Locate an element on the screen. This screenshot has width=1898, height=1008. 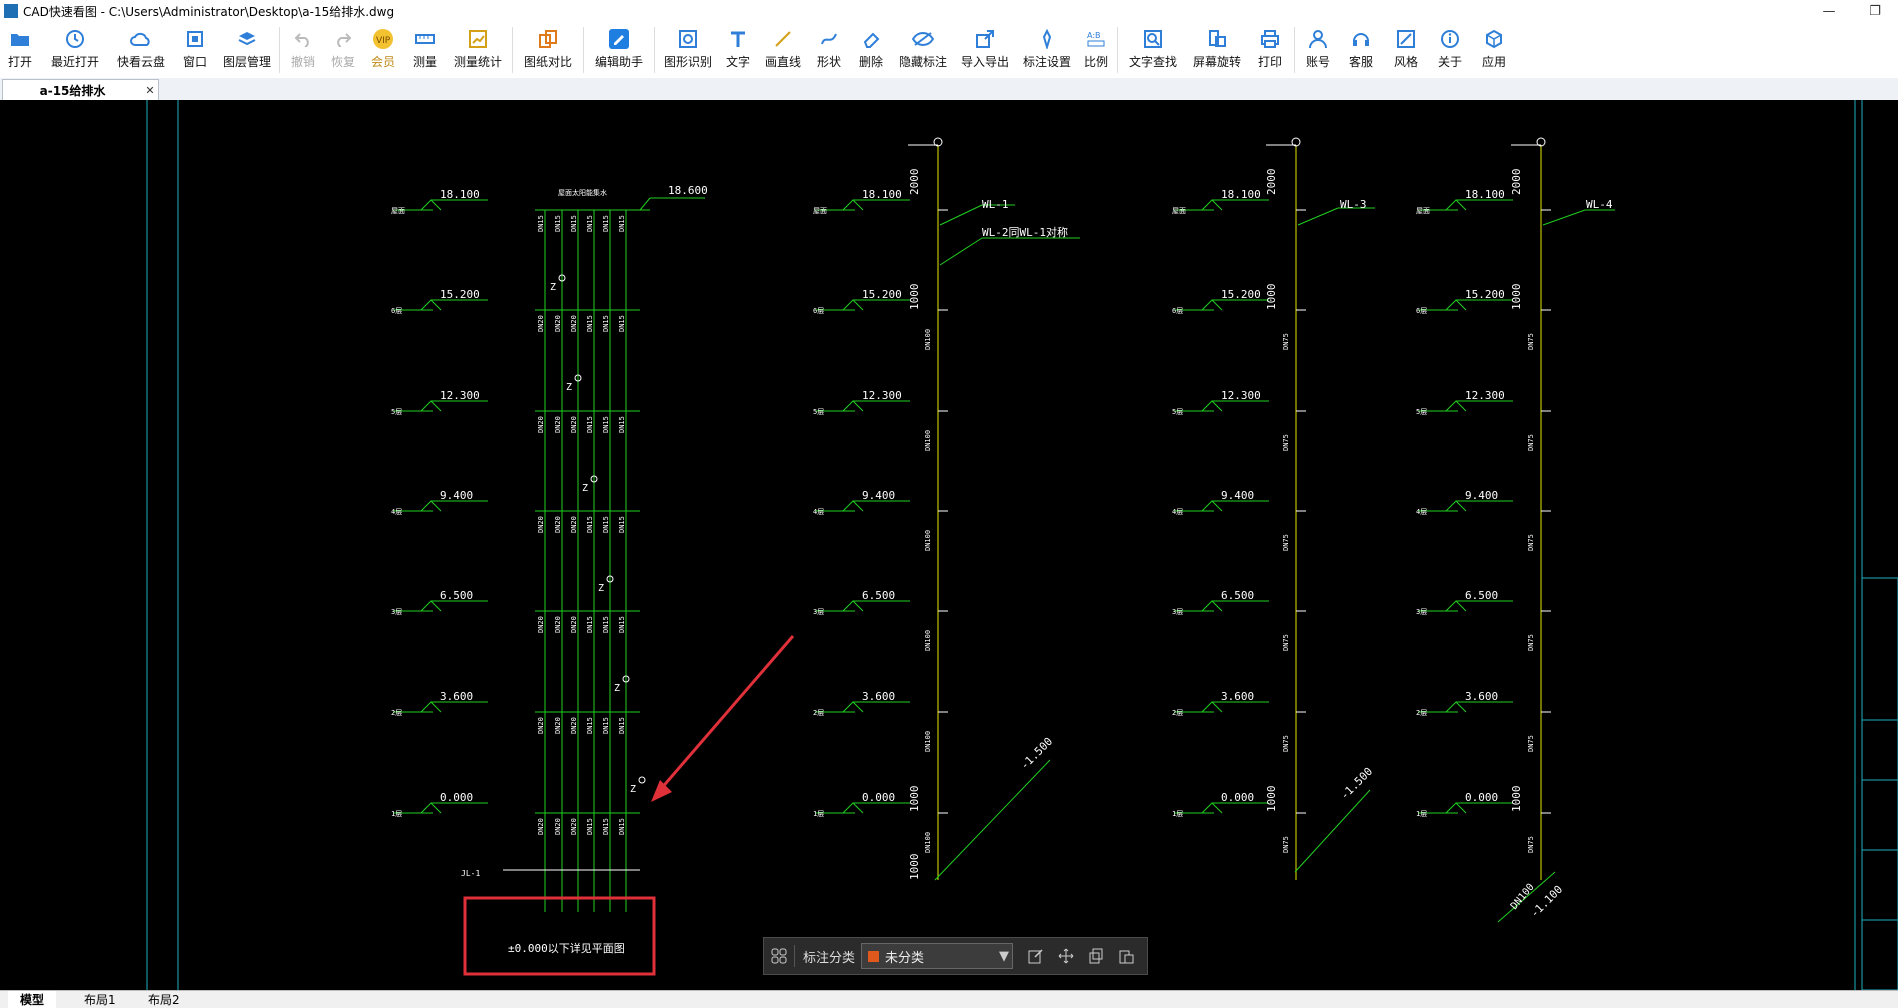
document-tab-bar: a-15给排水 ✕ is located at coordinates (949, 89).